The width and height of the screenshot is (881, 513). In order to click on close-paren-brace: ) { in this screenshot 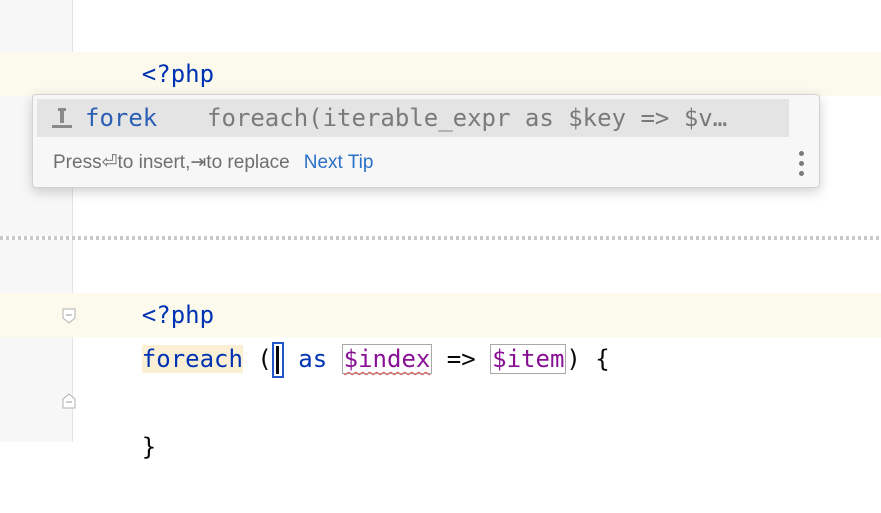, I will do `click(588, 359)`.